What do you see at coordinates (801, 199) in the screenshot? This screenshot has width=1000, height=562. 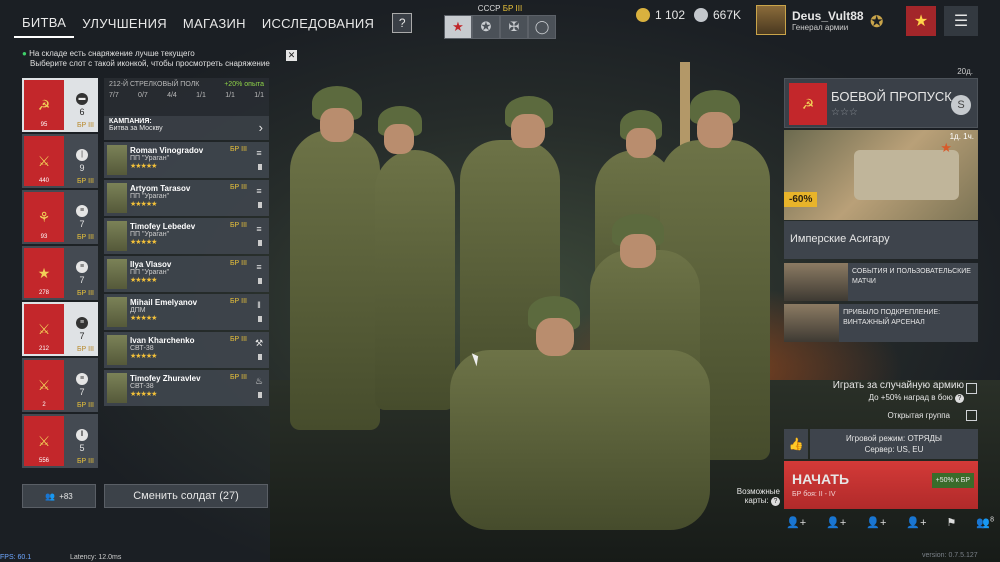 I see `discount-badge: -60%` at bounding box center [801, 199].